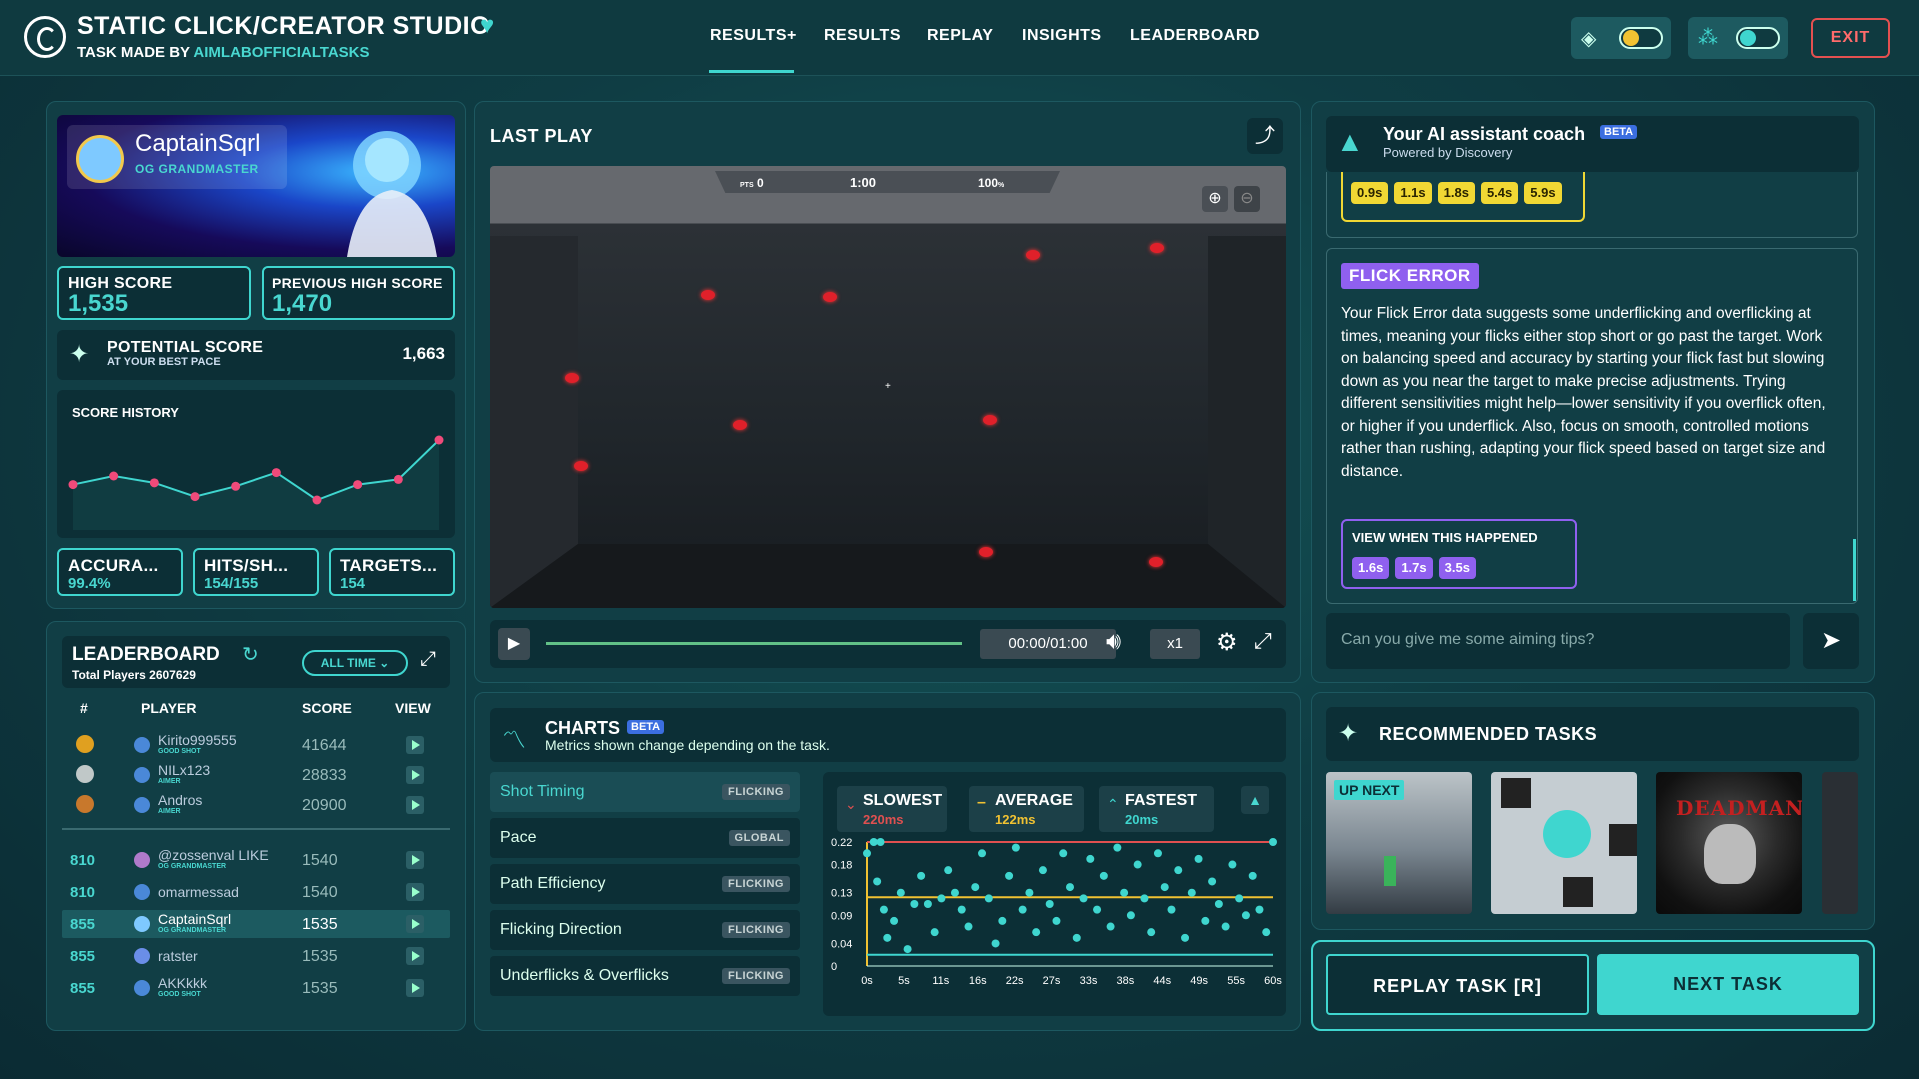  I want to click on player-score: 41644, so click(324, 745).